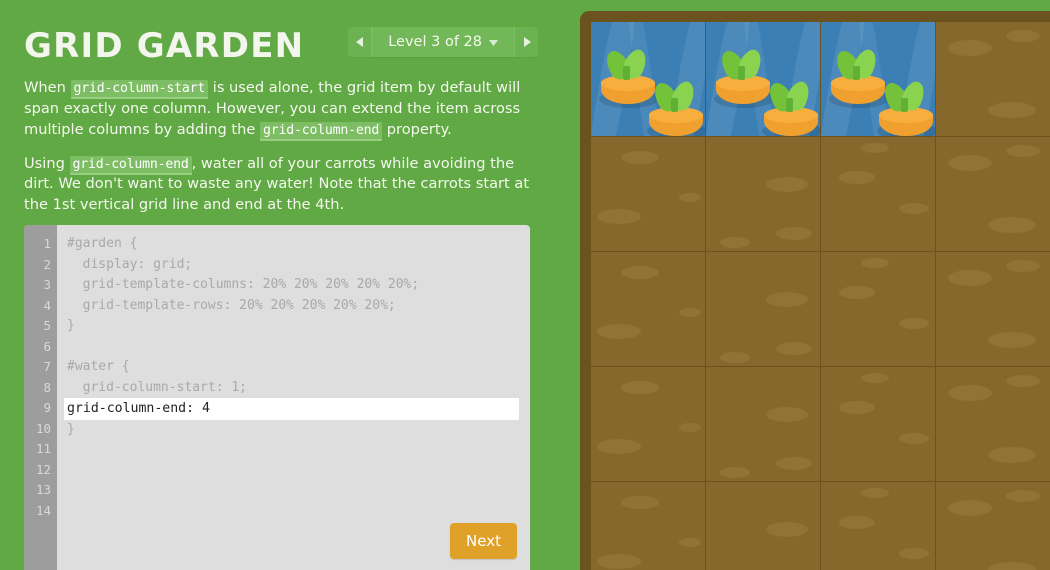  What do you see at coordinates (435, 42) in the screenshot?
I see `level-label: Level 3 of 28` at bounding box center [435, 42].